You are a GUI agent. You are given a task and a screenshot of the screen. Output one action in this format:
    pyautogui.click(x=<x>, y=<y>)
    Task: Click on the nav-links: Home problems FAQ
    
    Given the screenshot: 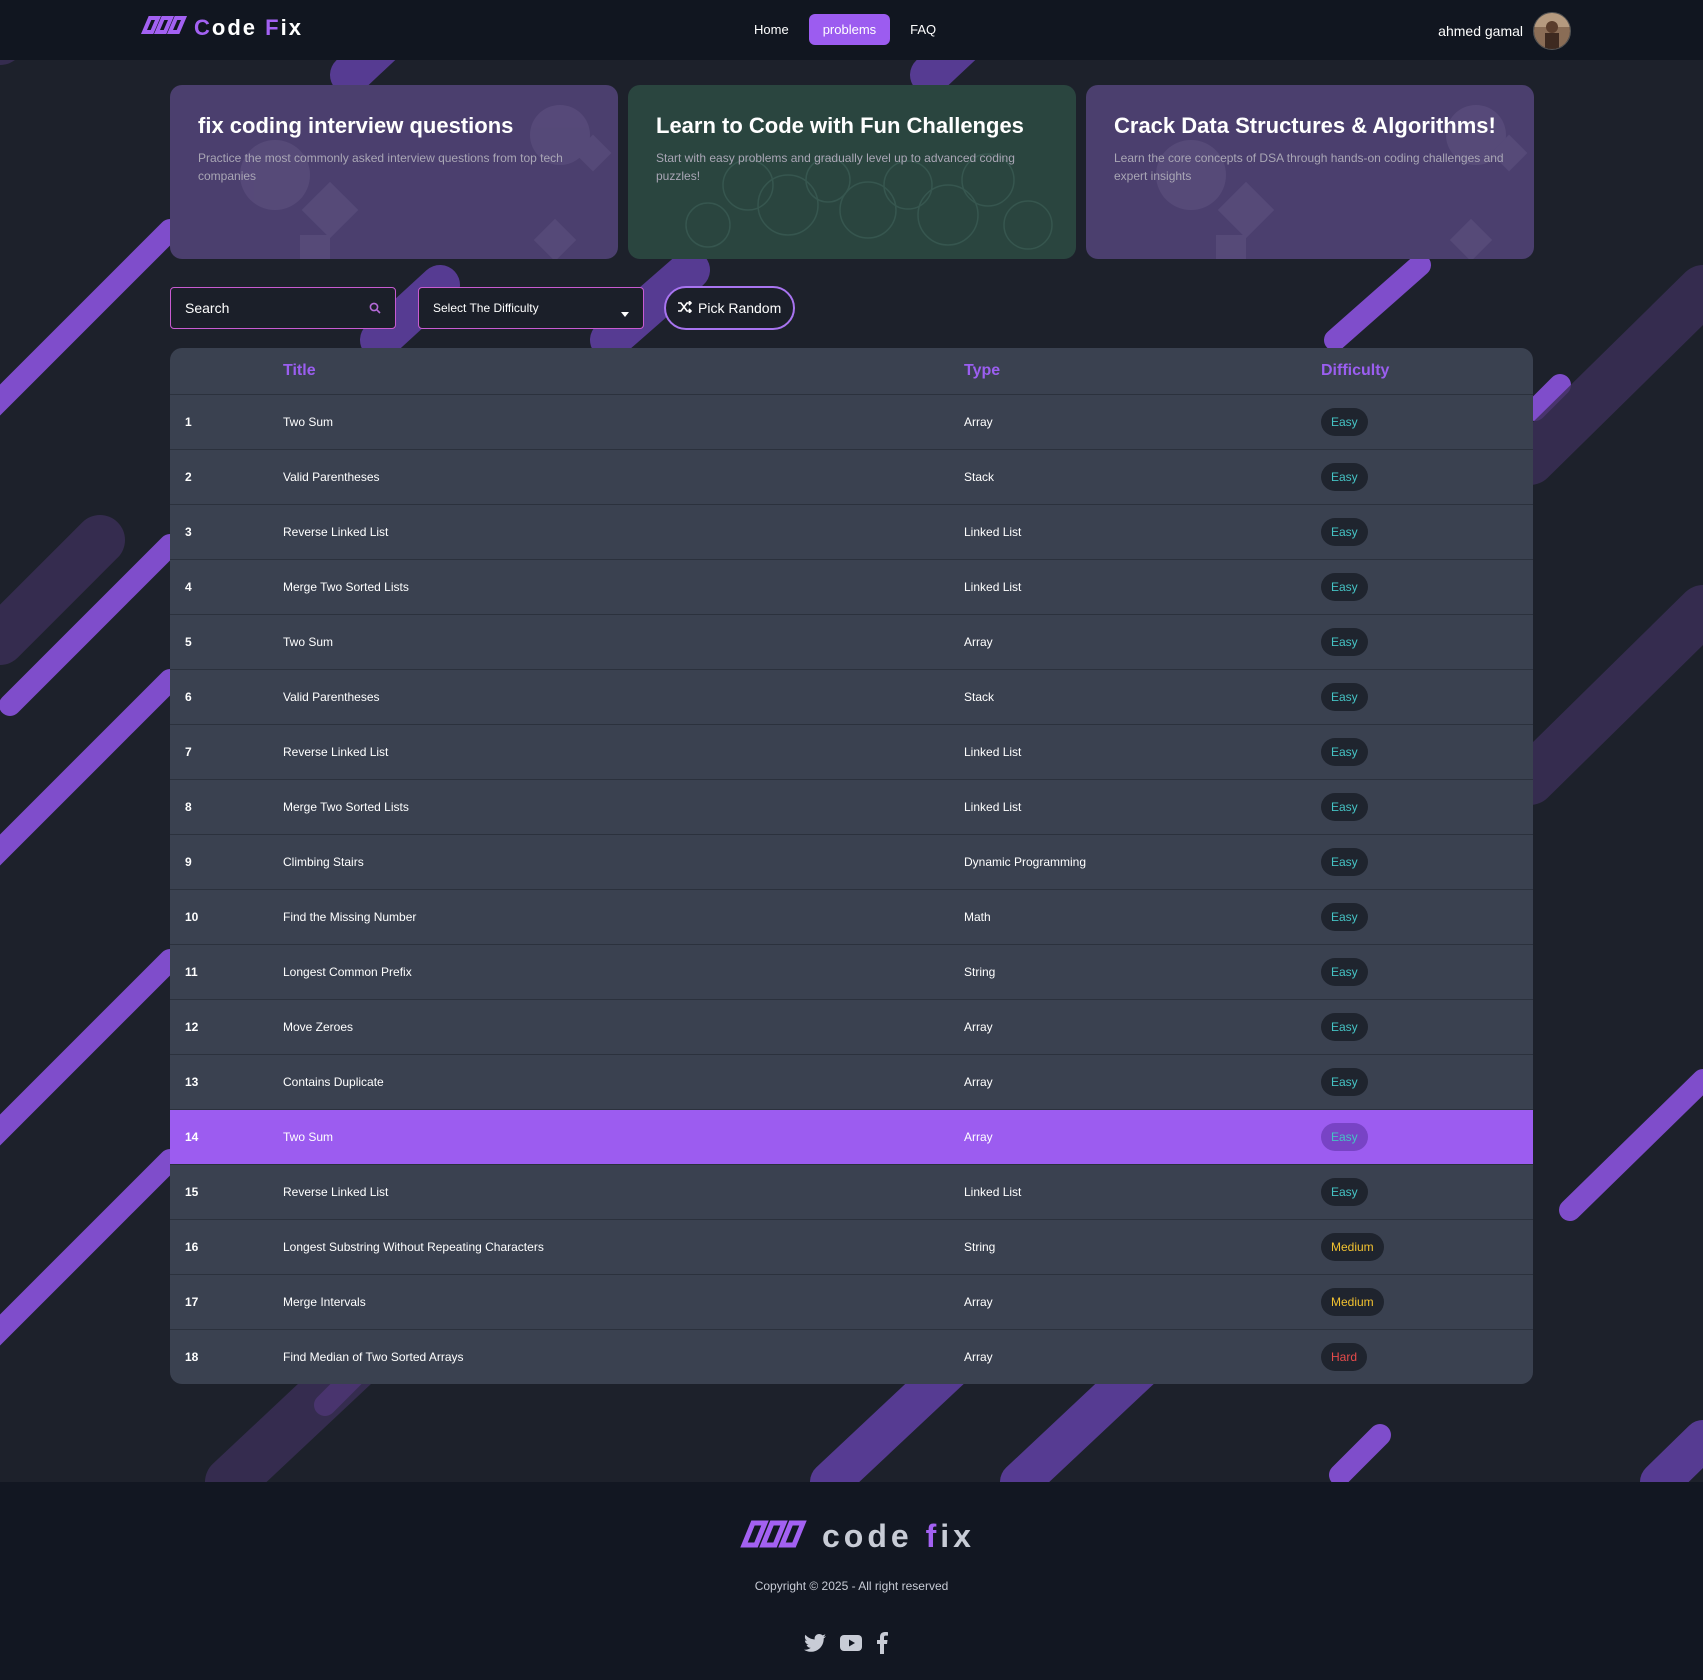 What is the action you would take?
    pyautogui.click(x=848, y=29)
    